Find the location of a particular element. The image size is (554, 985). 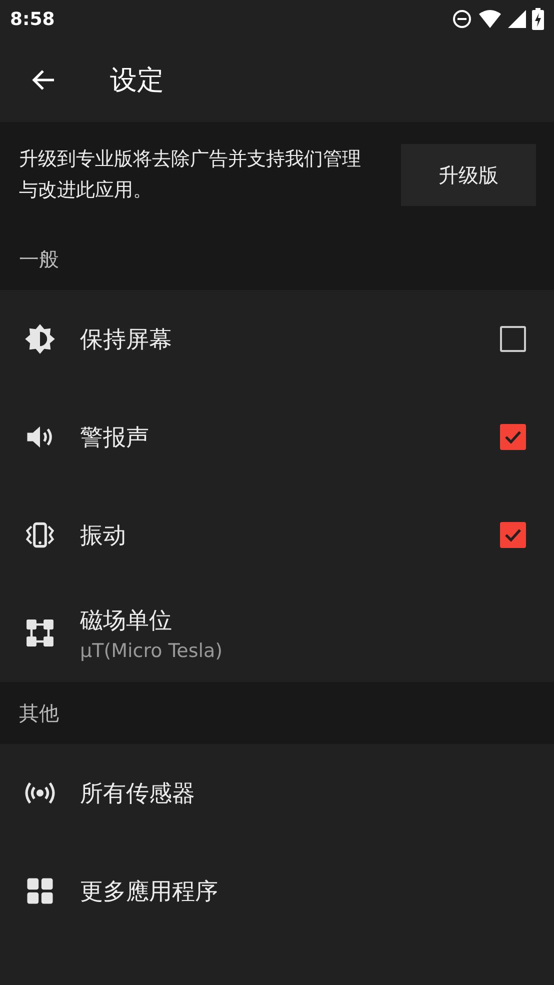

settings-item: 警报声 is located at coordinates (277, 437).